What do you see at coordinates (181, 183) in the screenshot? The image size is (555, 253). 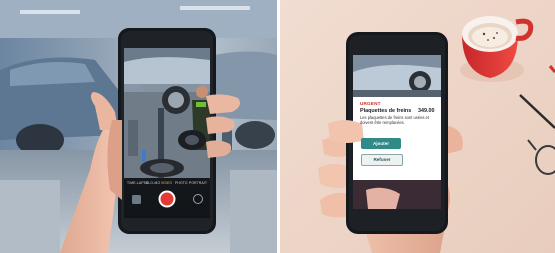 I see `camera-mode-photo: PHOTO` at bounding box center [181, 183].